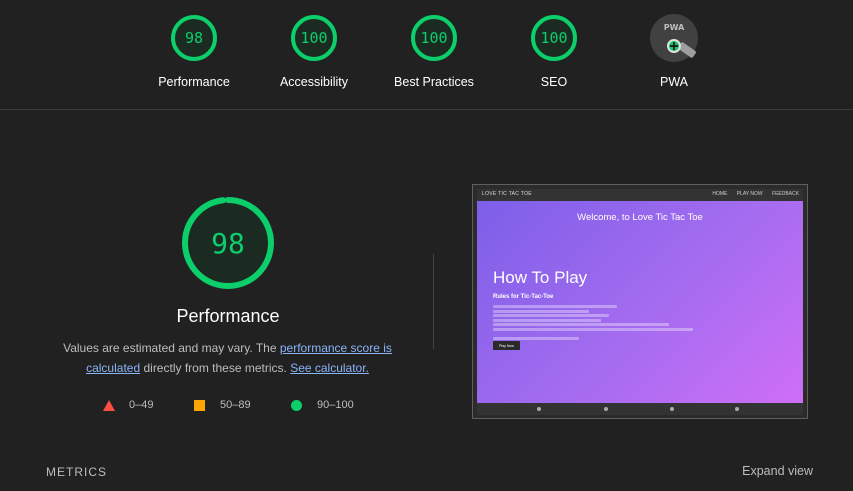 Image resolution: width=853 pixels, height=491 pixels. What do you see at coordinates (593, 323) in the screenshot?
I see `screenshot-text-lines` at bounding box center [593, 323].